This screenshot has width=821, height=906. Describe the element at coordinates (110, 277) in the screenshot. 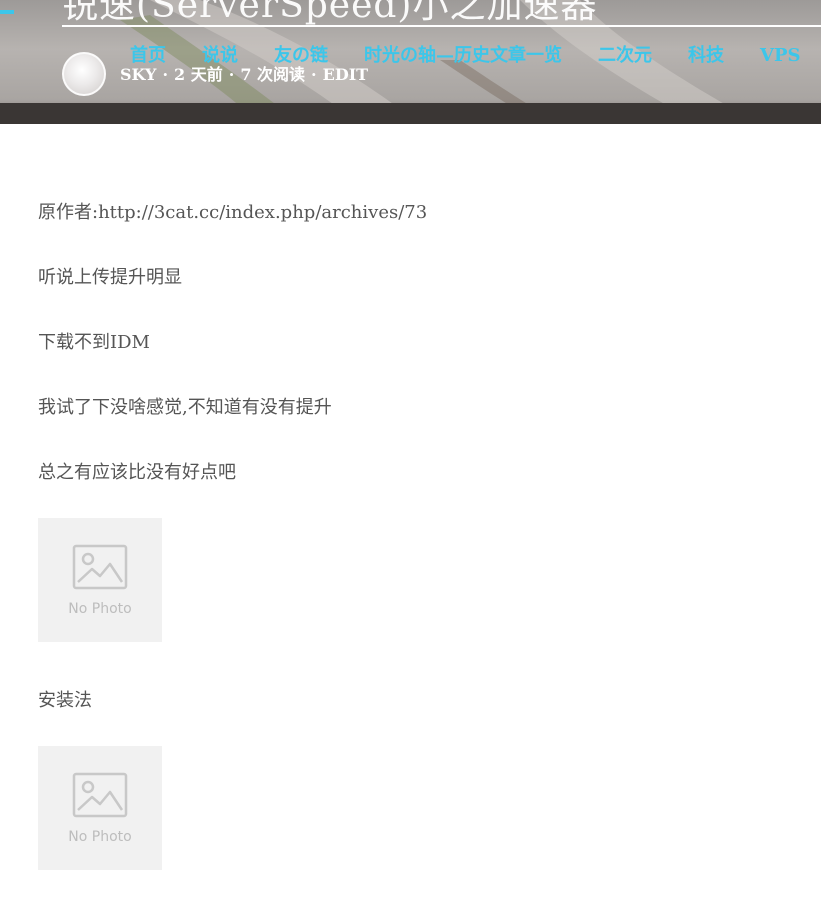

I see `paragraph: 听说上传提升明显` at that location.